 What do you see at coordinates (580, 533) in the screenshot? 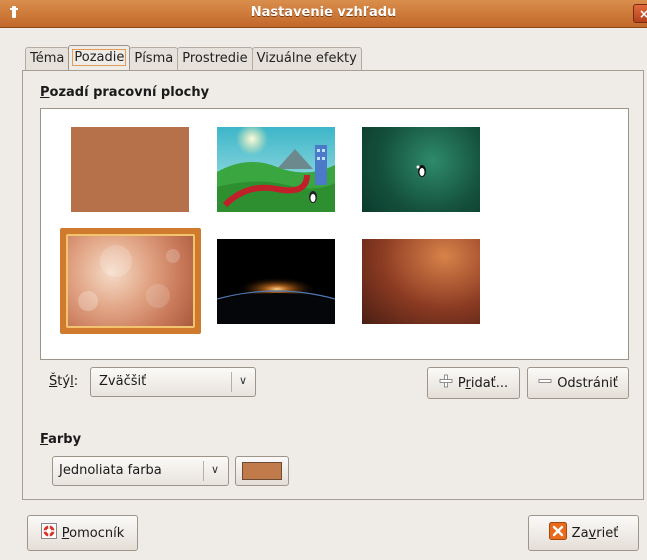
I see `close-label-pre: Za` at bounding box center [580, 533].